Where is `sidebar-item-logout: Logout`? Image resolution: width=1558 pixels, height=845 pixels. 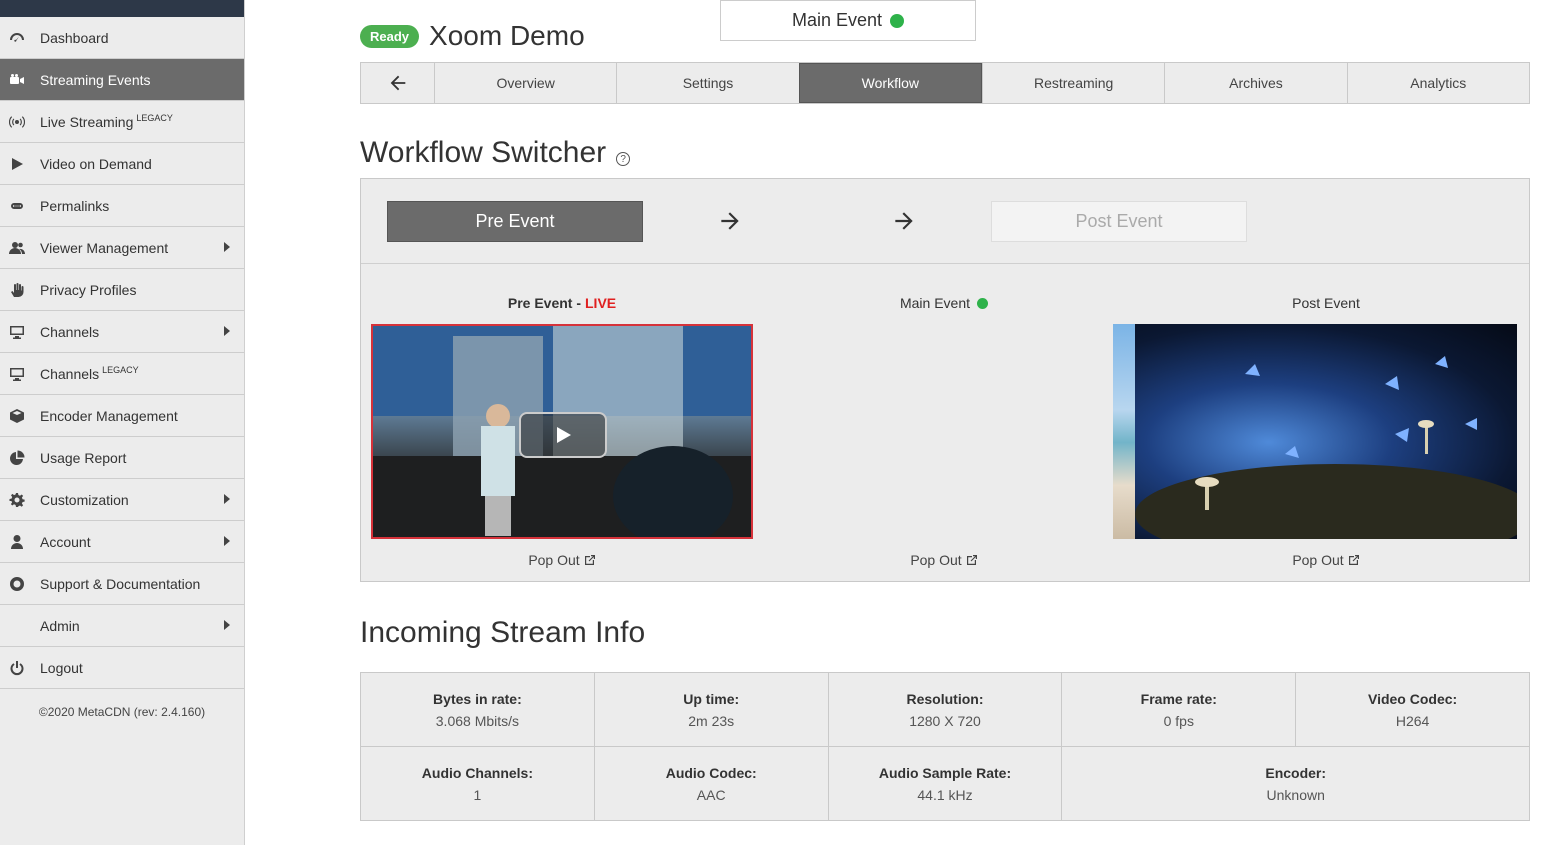 sidebar-item-logout: Logout is located at coordinates (122, 668).